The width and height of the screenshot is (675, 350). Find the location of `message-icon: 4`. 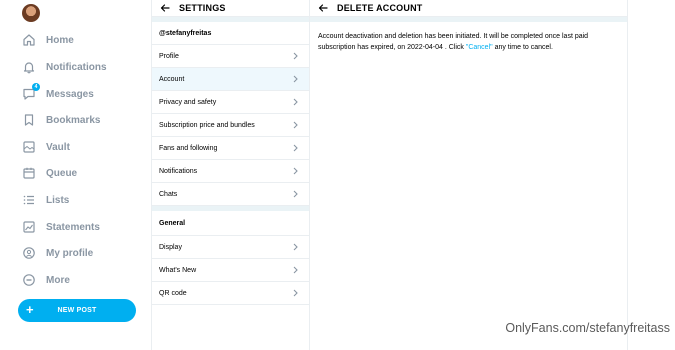

message-icon: 4 is located at coordinates (31, 92).